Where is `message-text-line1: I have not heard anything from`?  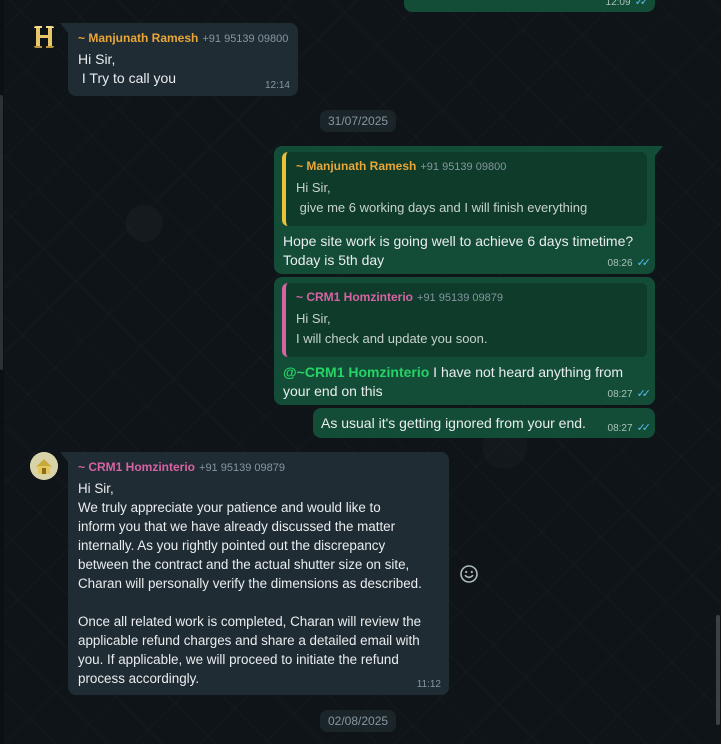 message-text-line1: I have not heard anything from is located at coordinates (526, 372).